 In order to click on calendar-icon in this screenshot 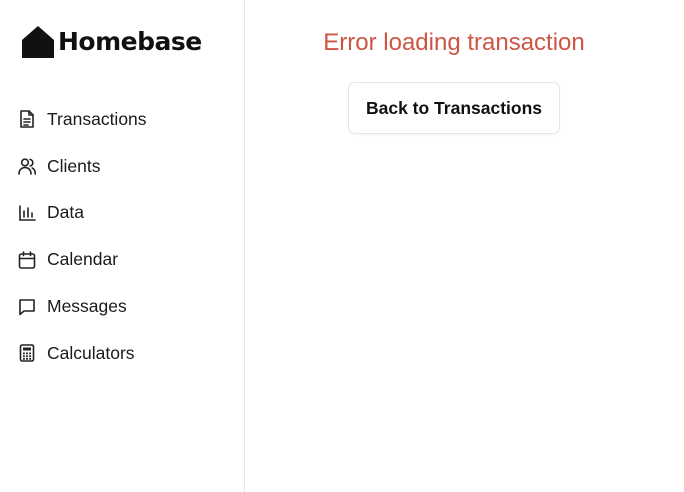, I will do `click(27, 260)`.